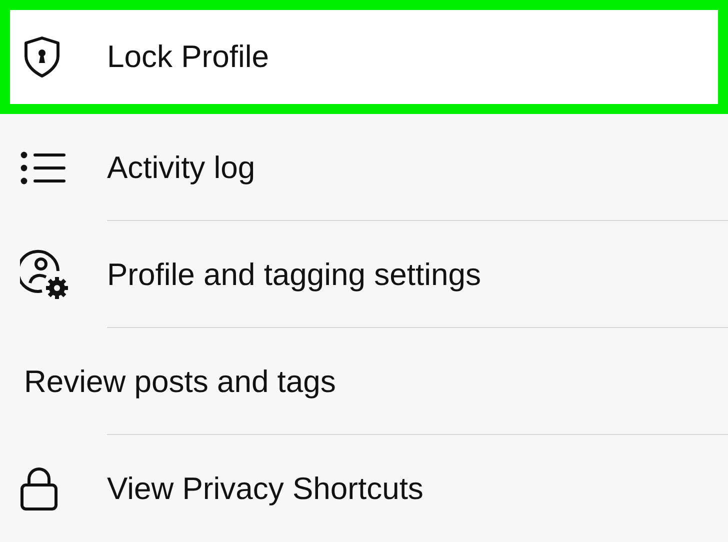  I want to click on padlock-icon, so click(39, 488).